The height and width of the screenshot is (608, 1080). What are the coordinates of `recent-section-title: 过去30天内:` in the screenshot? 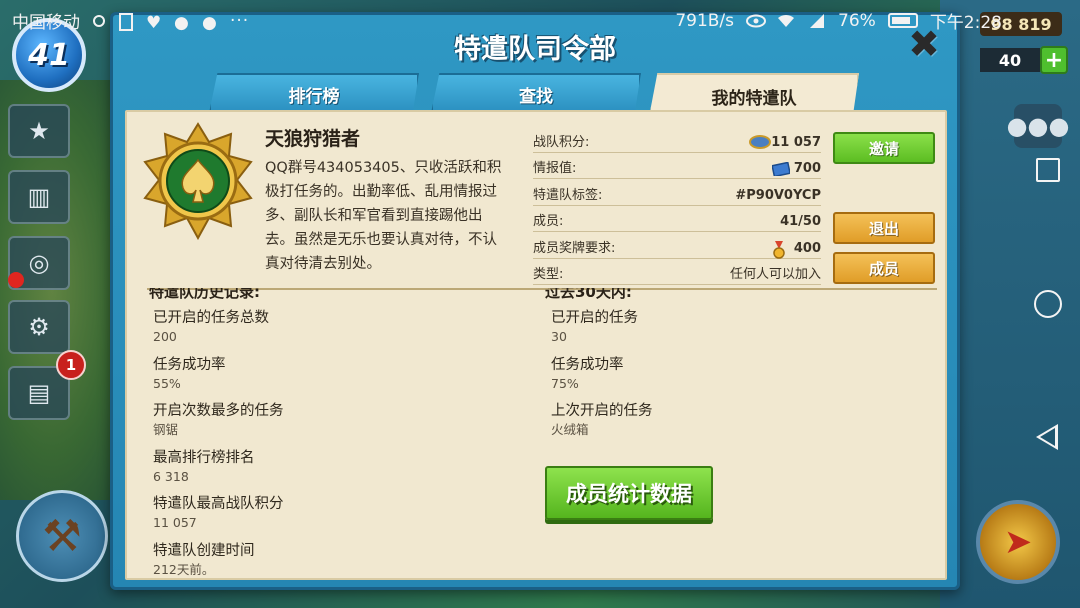 It's located at (588, 294).